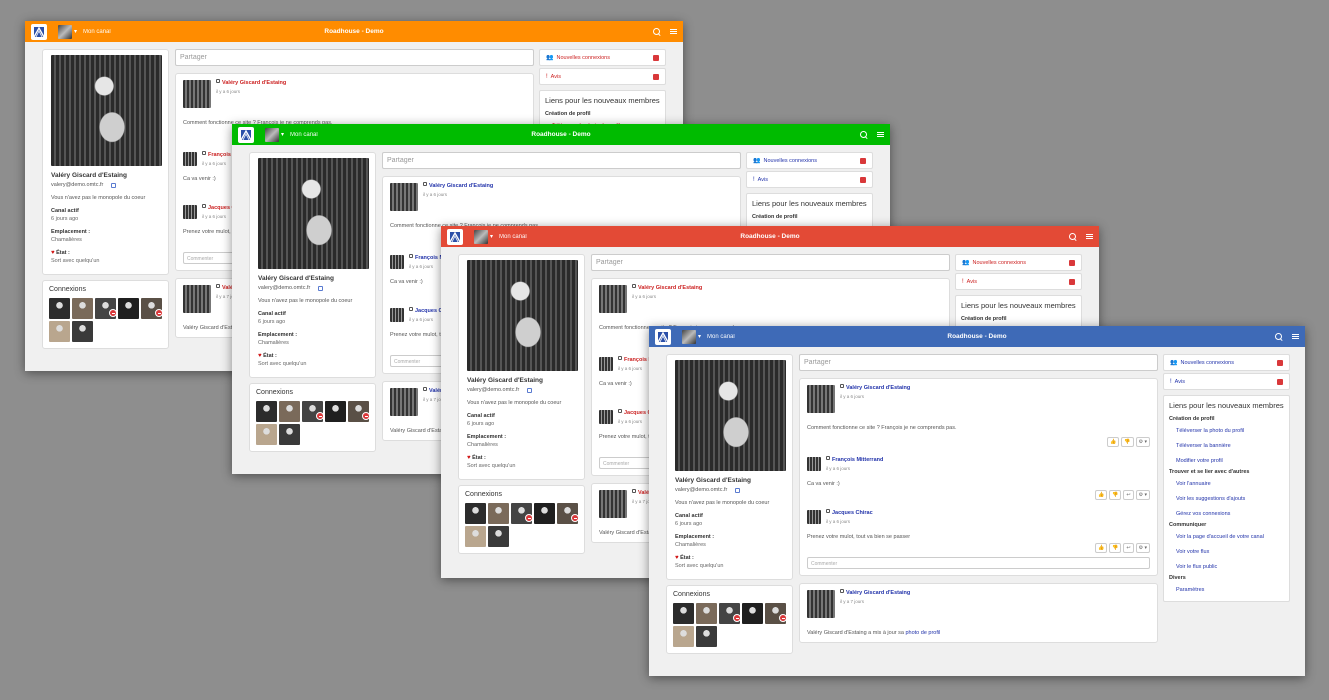 This screenshot has height=700, width=1329. Describe the element at coordinates (1230, 590) in the screenshot. I see `links-item: Paramètres` at that location.